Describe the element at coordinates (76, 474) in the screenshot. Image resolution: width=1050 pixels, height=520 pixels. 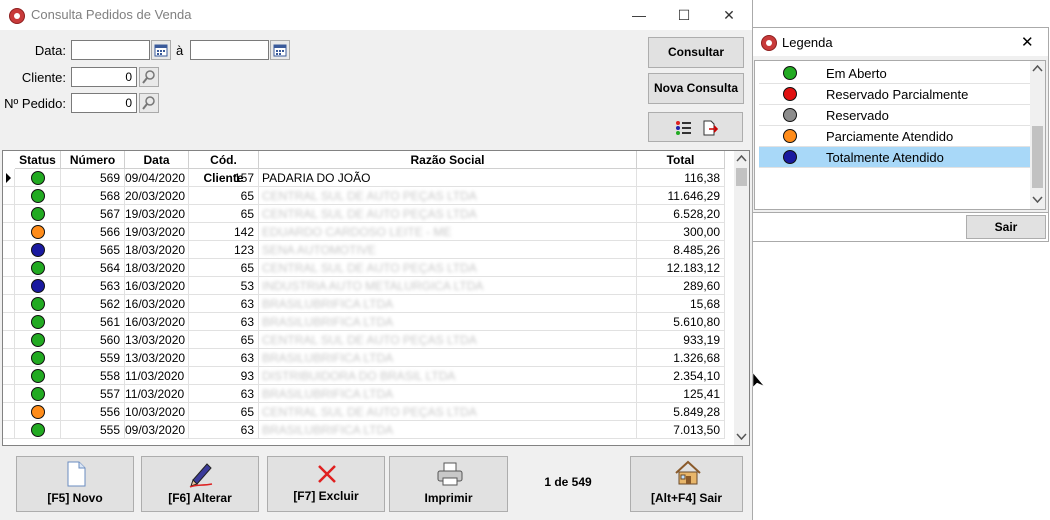
I see `new-document-icon` at that location.